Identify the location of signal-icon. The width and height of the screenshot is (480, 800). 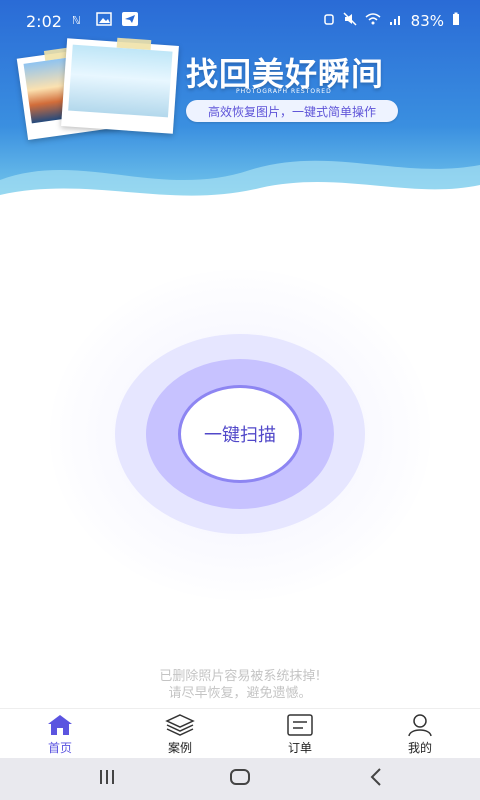
(396, 21).